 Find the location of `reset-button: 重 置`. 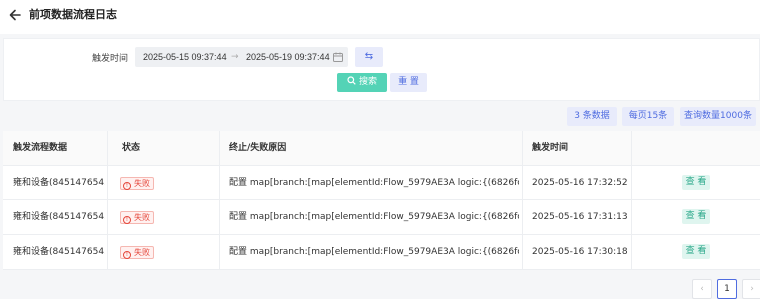

reset-button: 重 置 is located at coordinates (408, 82).